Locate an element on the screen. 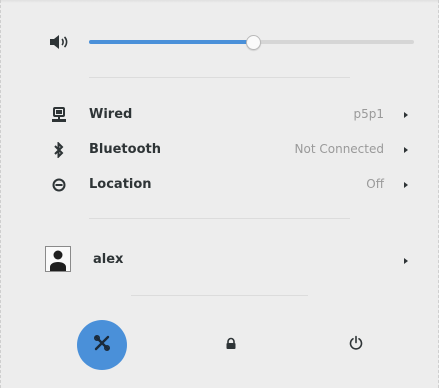 Image resolution: width=439 pixels, height=388 pixels. bluetooth-icon is located at coordinates (59, 150).